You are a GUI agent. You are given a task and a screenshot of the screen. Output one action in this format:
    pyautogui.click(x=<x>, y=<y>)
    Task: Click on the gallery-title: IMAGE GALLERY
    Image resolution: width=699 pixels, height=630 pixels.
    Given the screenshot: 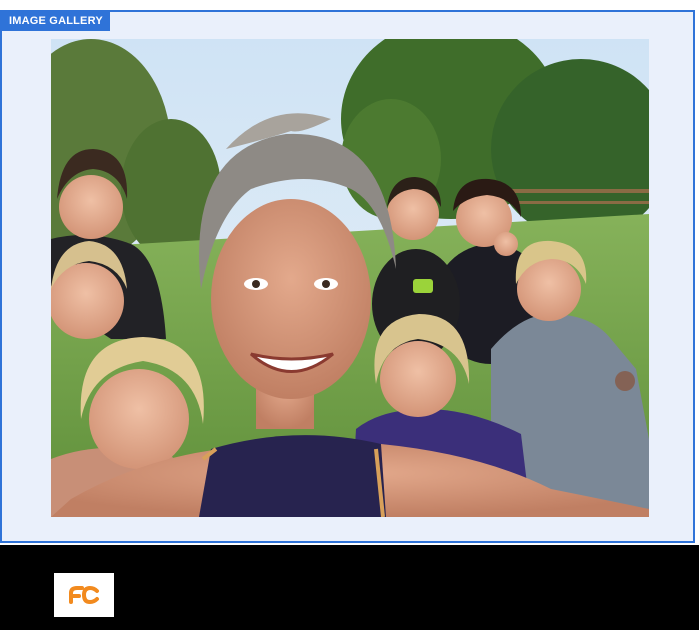 What is the action you would take?
    pyautogui.click(x=56, y=21)
    